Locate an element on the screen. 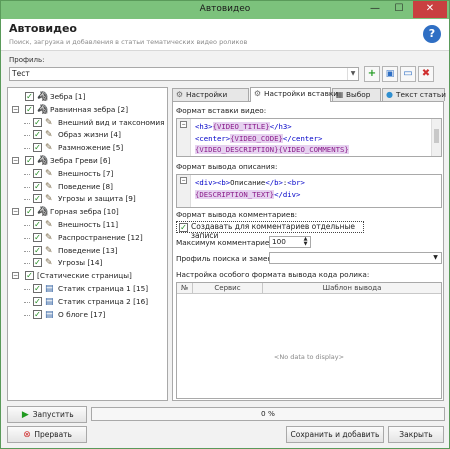  tab-insert-settings: ⚙ Настройки вставки is located at coordinates (294, 94).